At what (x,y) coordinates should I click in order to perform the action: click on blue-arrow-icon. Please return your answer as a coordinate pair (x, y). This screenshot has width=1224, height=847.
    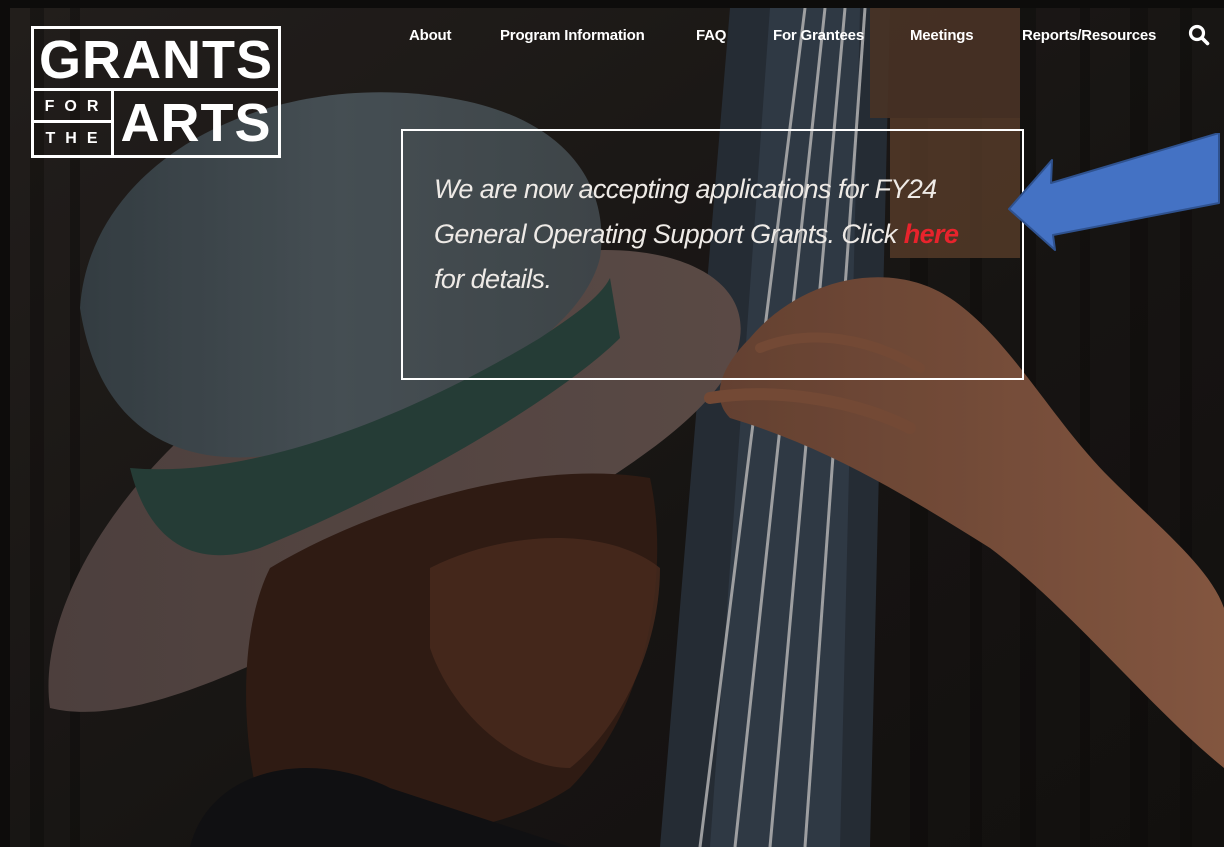
    Looking at the image, I should click on (1114, 192).